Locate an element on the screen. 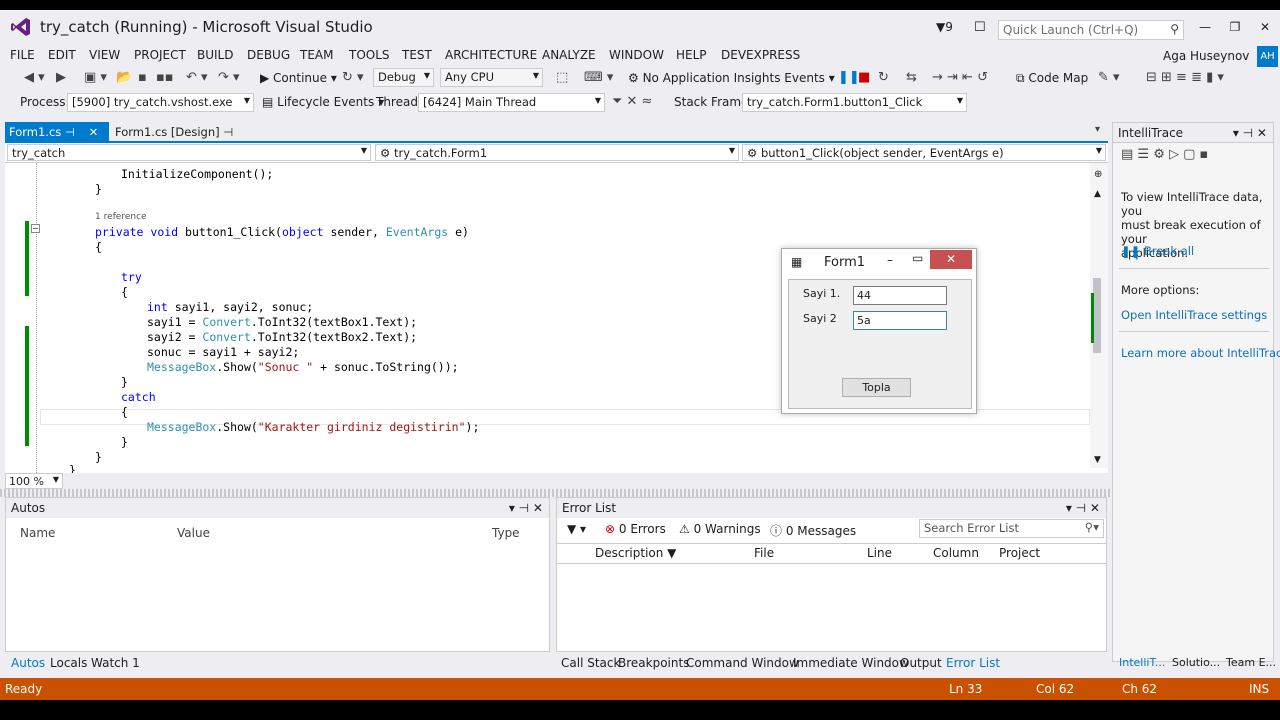 This screenshot has height=720, width=1280. find-icon: ⬚ is located at coordinates (562, 77).